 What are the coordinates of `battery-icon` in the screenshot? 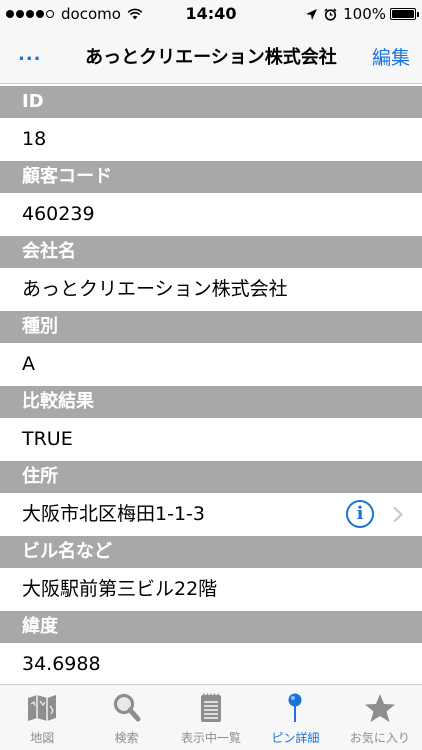 It's located at (404, 14).